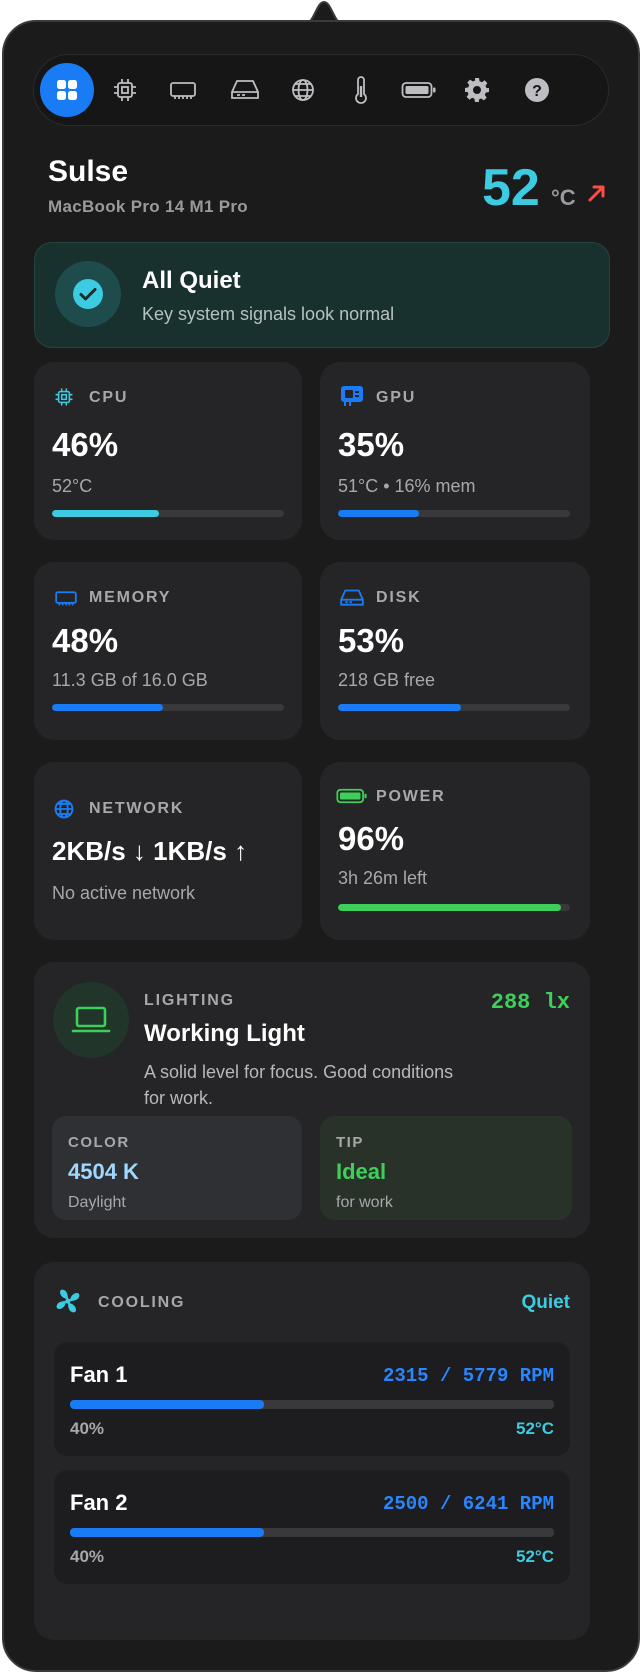 The image size is (644, 1678). I want to click on fan-row: Fan 1 2315 / 5779 RPM 40% 52°C, so click(312, 1399).